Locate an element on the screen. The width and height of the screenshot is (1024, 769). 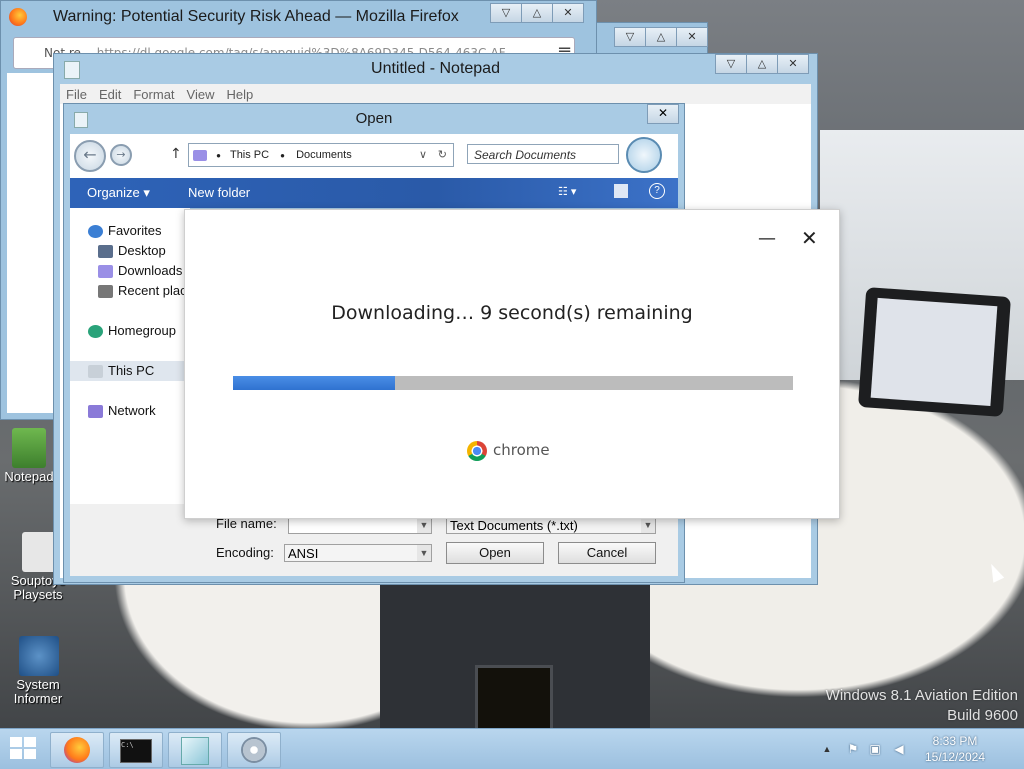
up-arrow-icon: ↑ is located at coordinates (176, 154).